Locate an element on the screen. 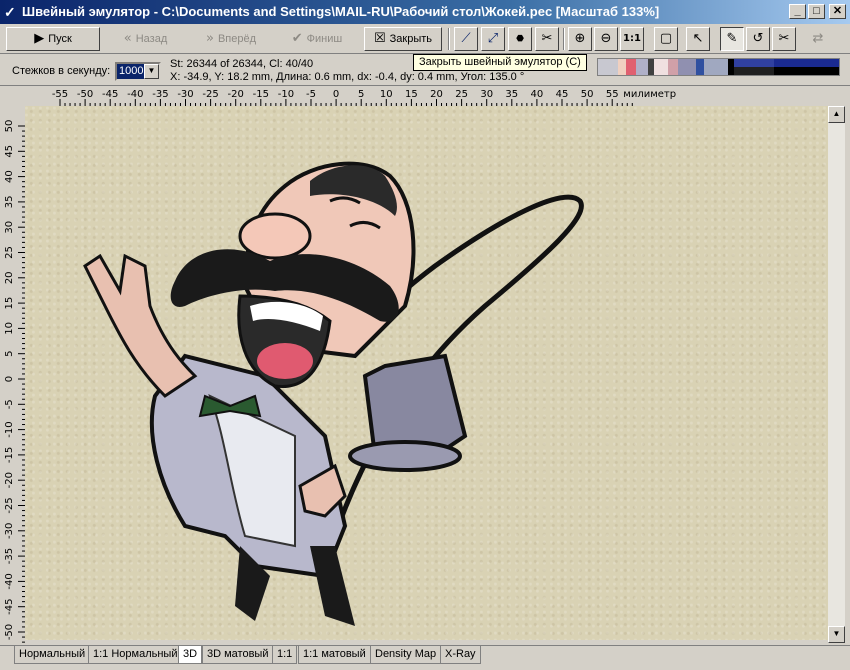  minimize-button: _ is located at coordinates (797, 11).